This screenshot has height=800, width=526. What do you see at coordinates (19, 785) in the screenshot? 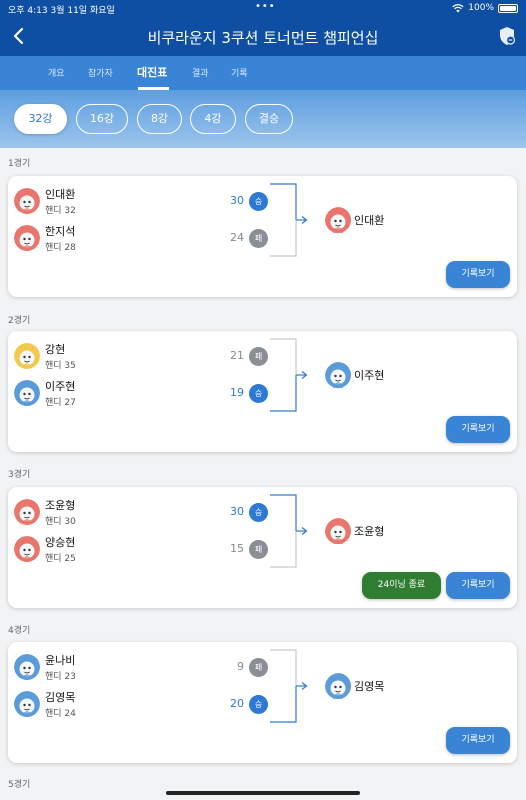
I see `match-label: 5경기` at bounding box center [19, 785].